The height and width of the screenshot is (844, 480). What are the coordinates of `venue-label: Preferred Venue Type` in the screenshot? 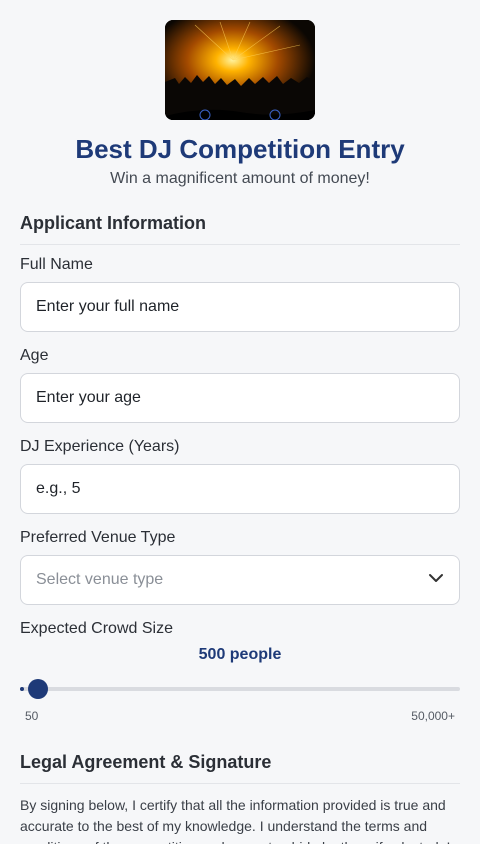 It's located at (98, 537).